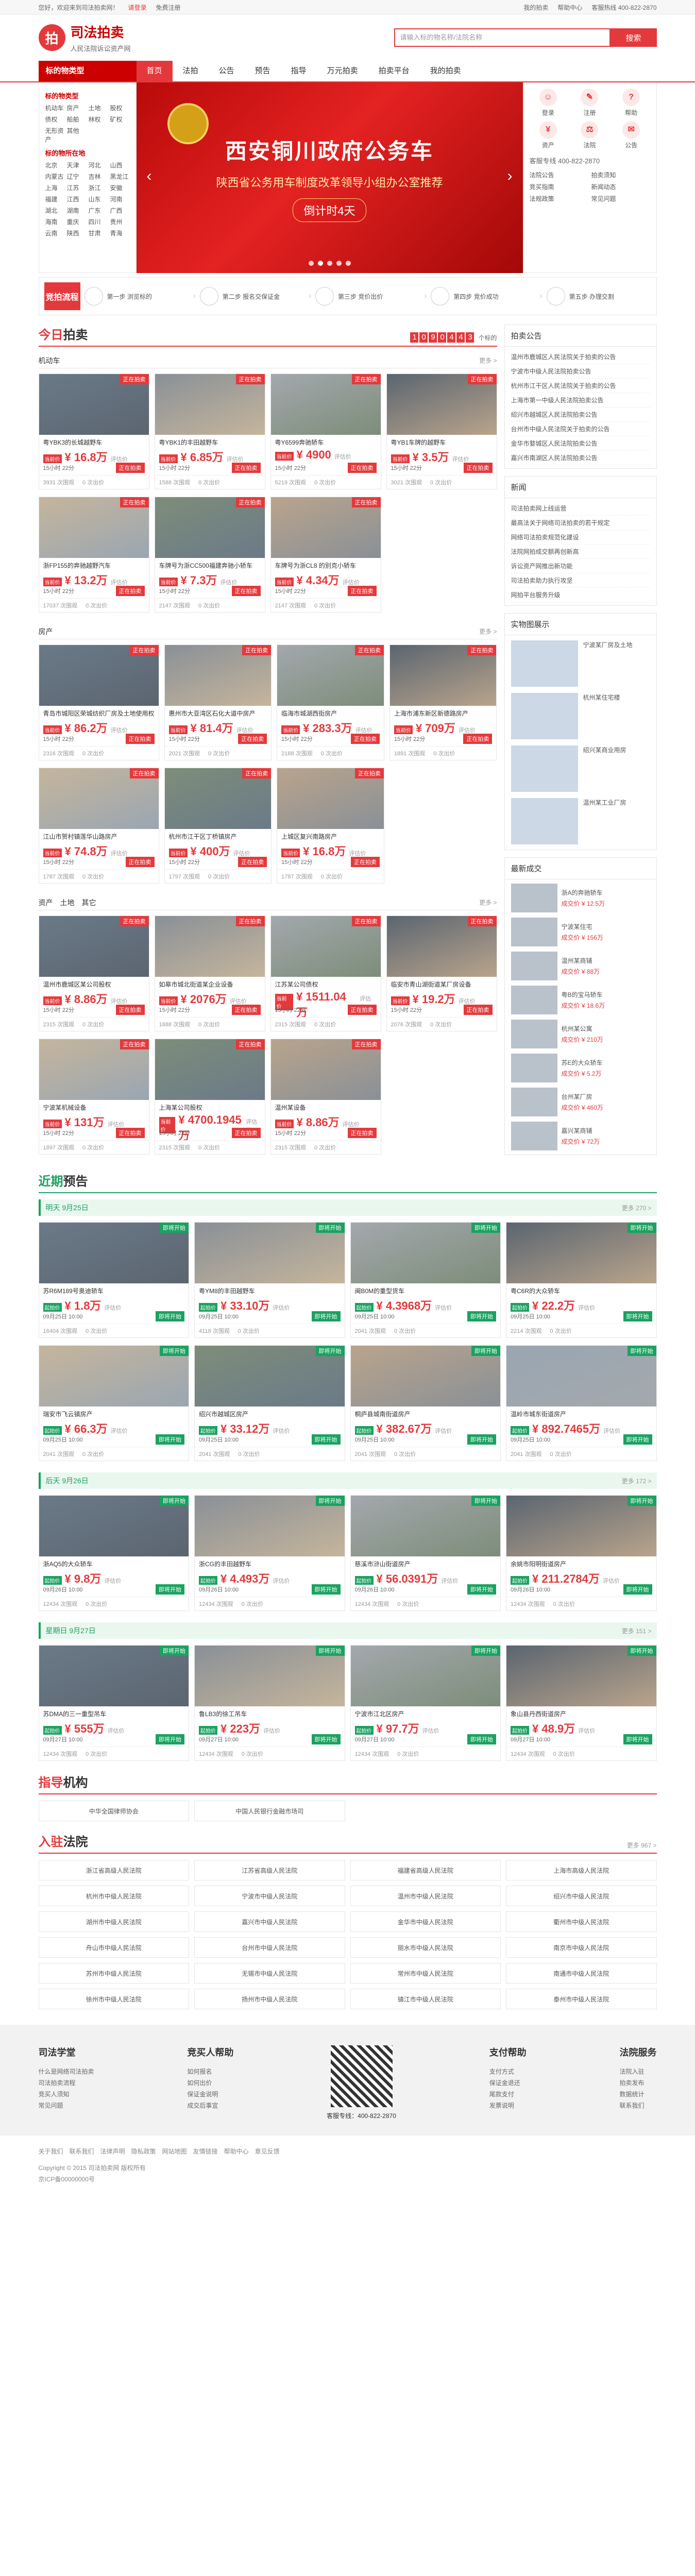  What do you see at coordinates (114, 1289) in the screenshot?
I see `item-name: 苏R6M189号奥迪轿车` at bounding box center [114, 1289].